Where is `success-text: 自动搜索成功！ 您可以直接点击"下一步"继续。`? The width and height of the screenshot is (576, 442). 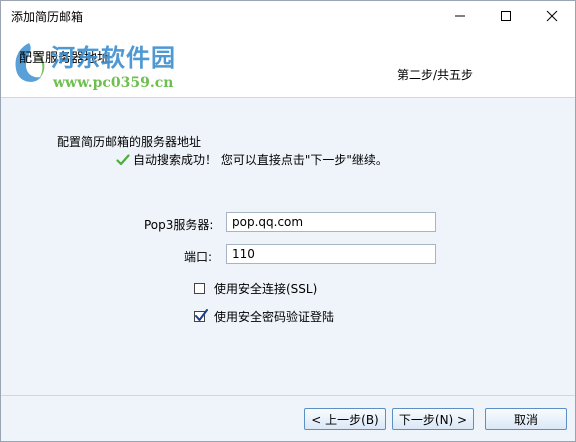 success-text: 自动搜索成功！ 您可以直接点击"下一步"继续。 is located at coordinates (260, 160).